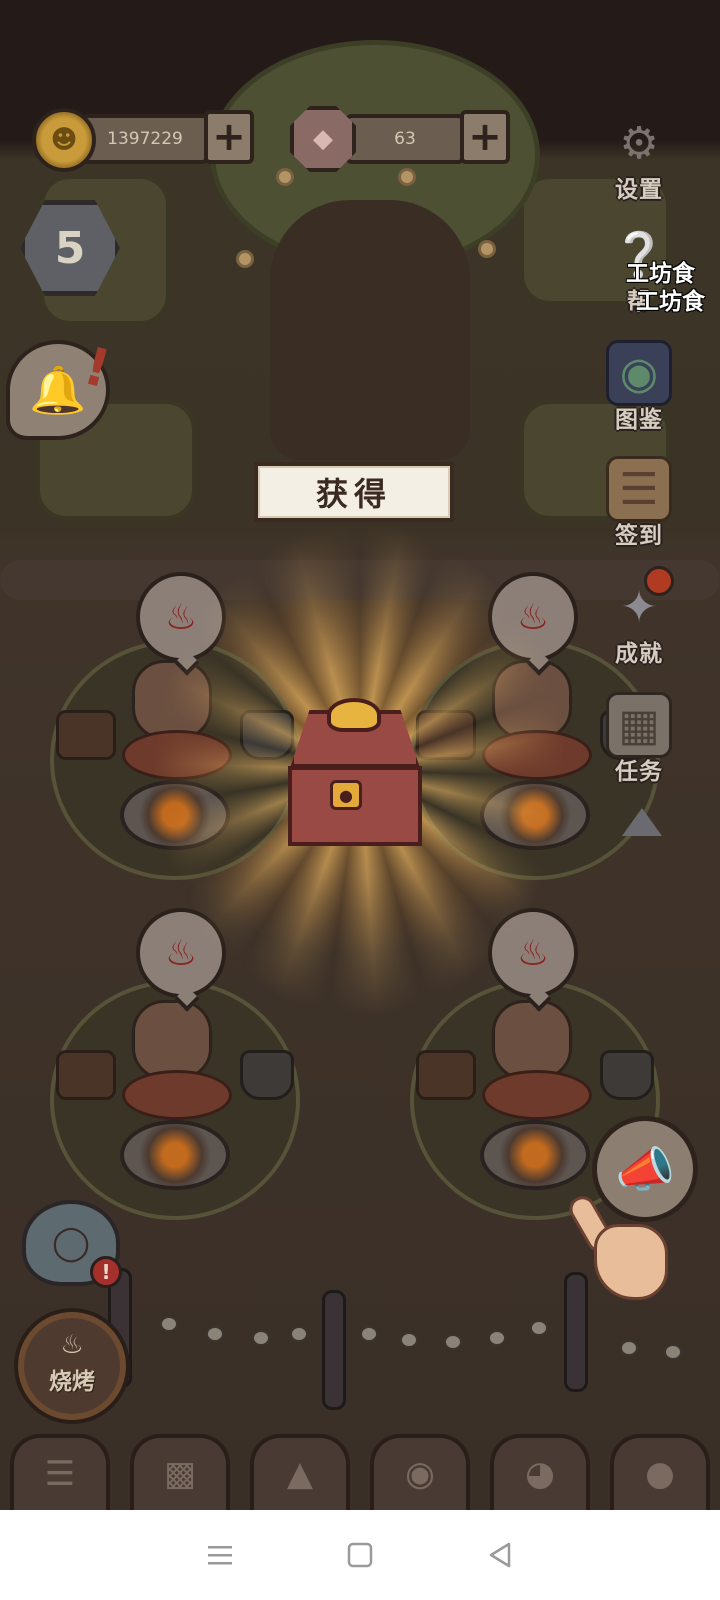  I want to click on bottom-item-scroll: ☰, so click(60, 1472).